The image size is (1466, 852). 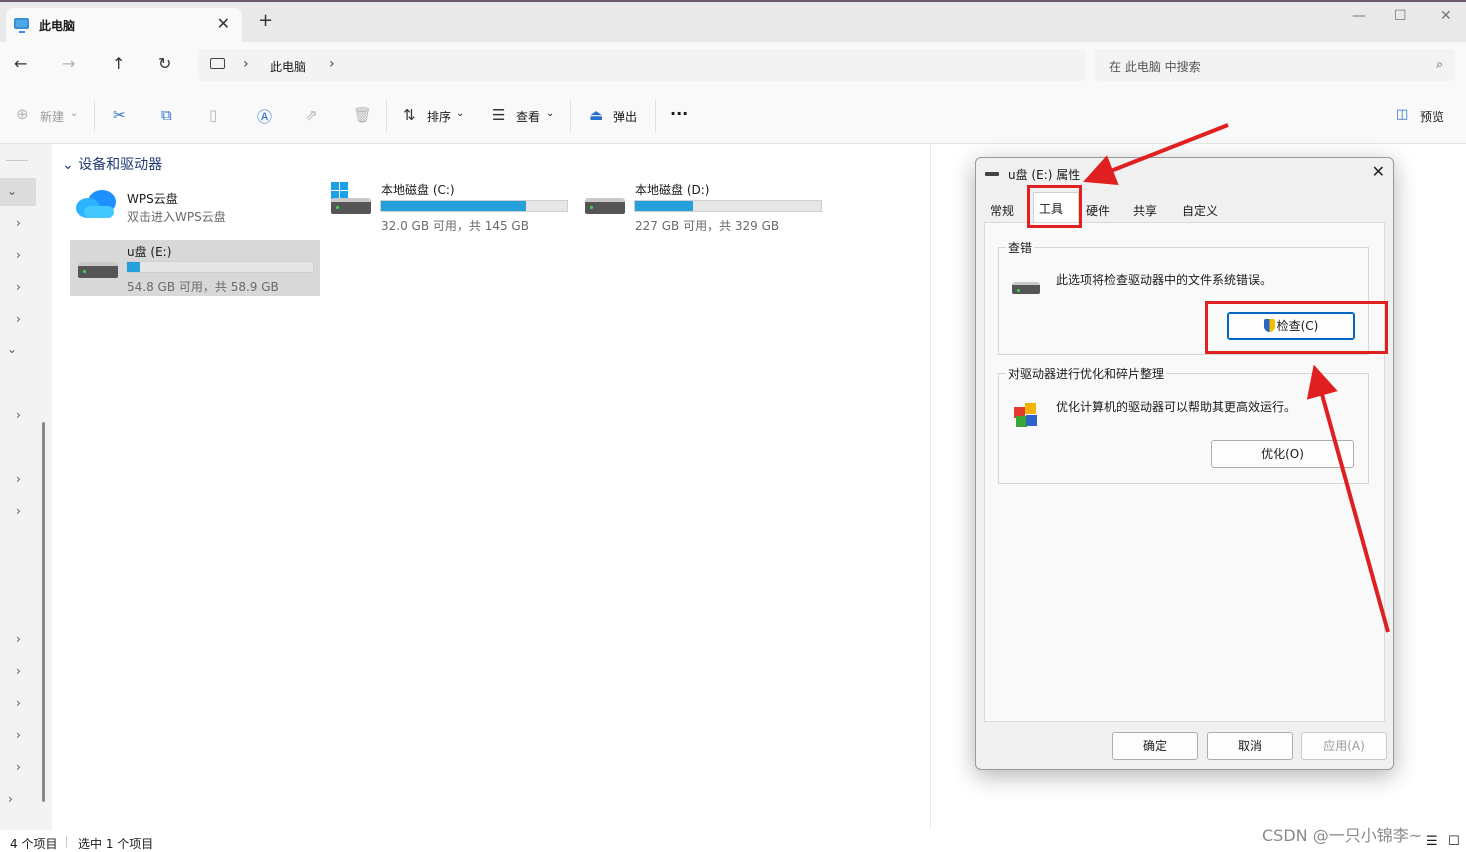 What do you see at coordinates (1275, 65) in the screenshot?
I see `search-box: 在 此电脑 中搜索 ⌕` at bounding box center [1275, 65].